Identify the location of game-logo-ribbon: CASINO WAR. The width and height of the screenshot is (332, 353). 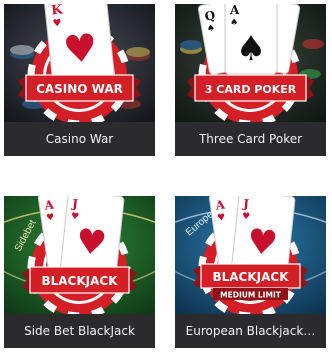
(79, 88).